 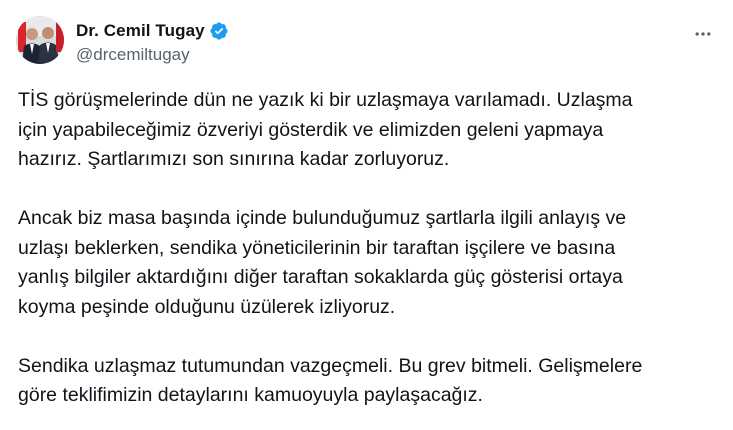 I want to click on tweet-header: Dr. Cemil Tugay @drcemiltugay, so click(x=368, y=42).